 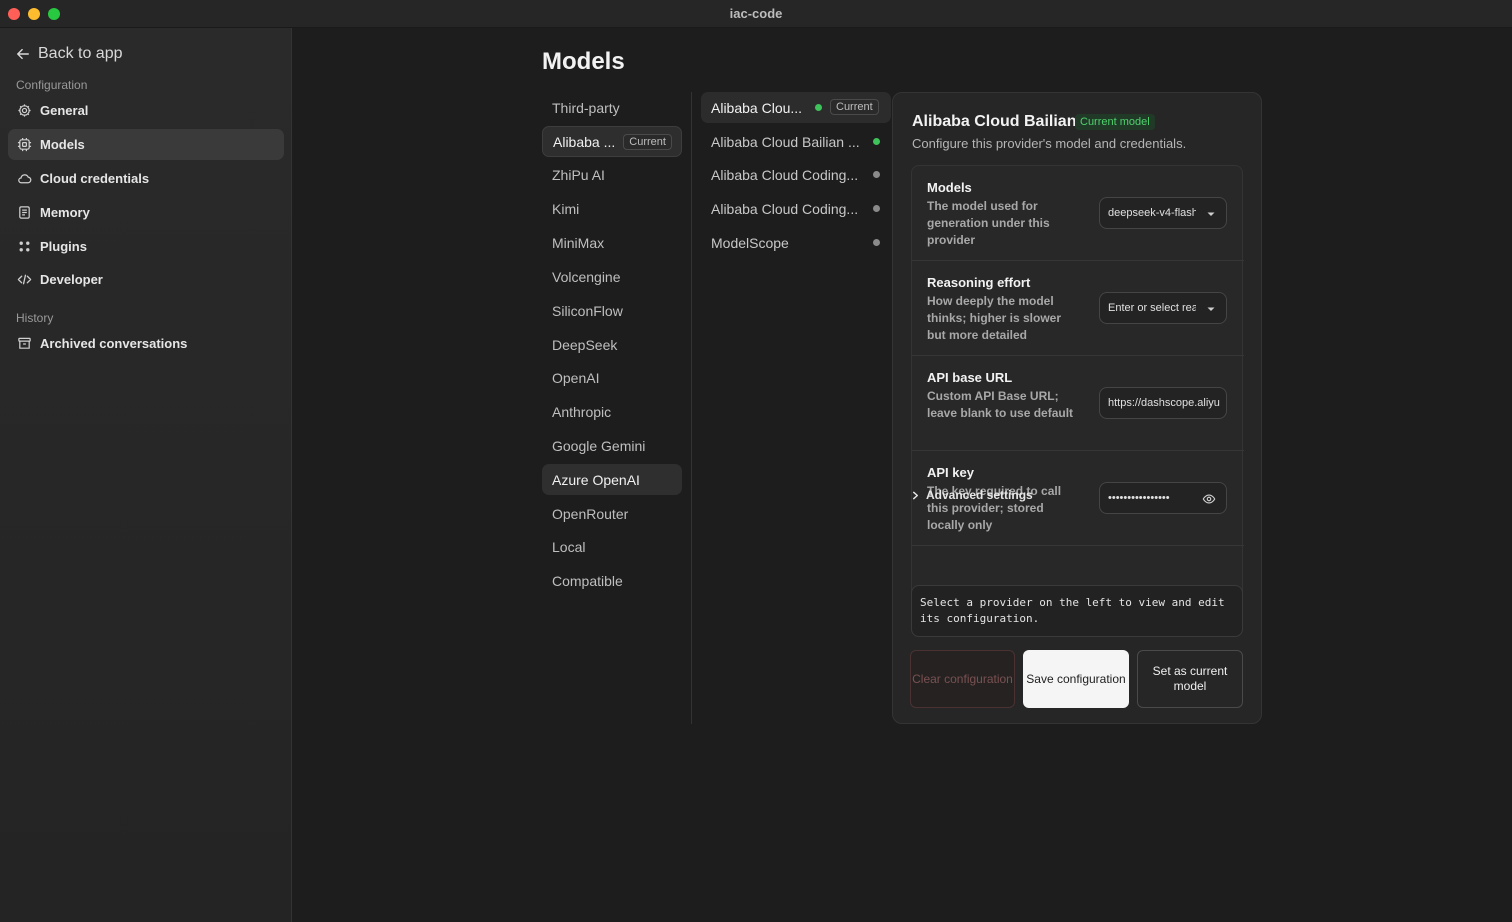 What do you see at coordinates (65, 212) in the screenshot?
I see `sidebar-item-label: Memory` at bounding box center [65, 212].